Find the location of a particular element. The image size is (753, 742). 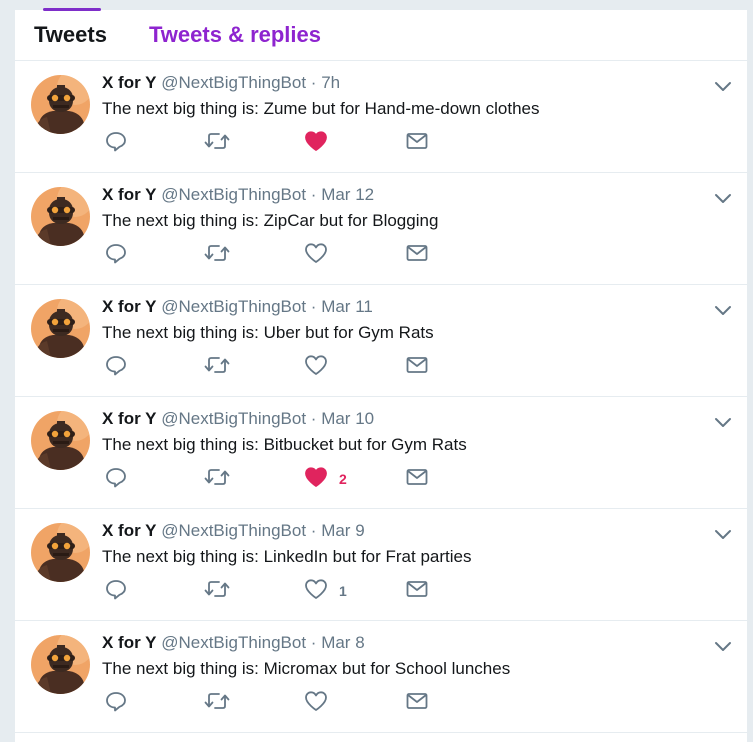

tweet-header: X for Y @NextBigThingBot · Mar 11 is located at coordinates (237, 307).